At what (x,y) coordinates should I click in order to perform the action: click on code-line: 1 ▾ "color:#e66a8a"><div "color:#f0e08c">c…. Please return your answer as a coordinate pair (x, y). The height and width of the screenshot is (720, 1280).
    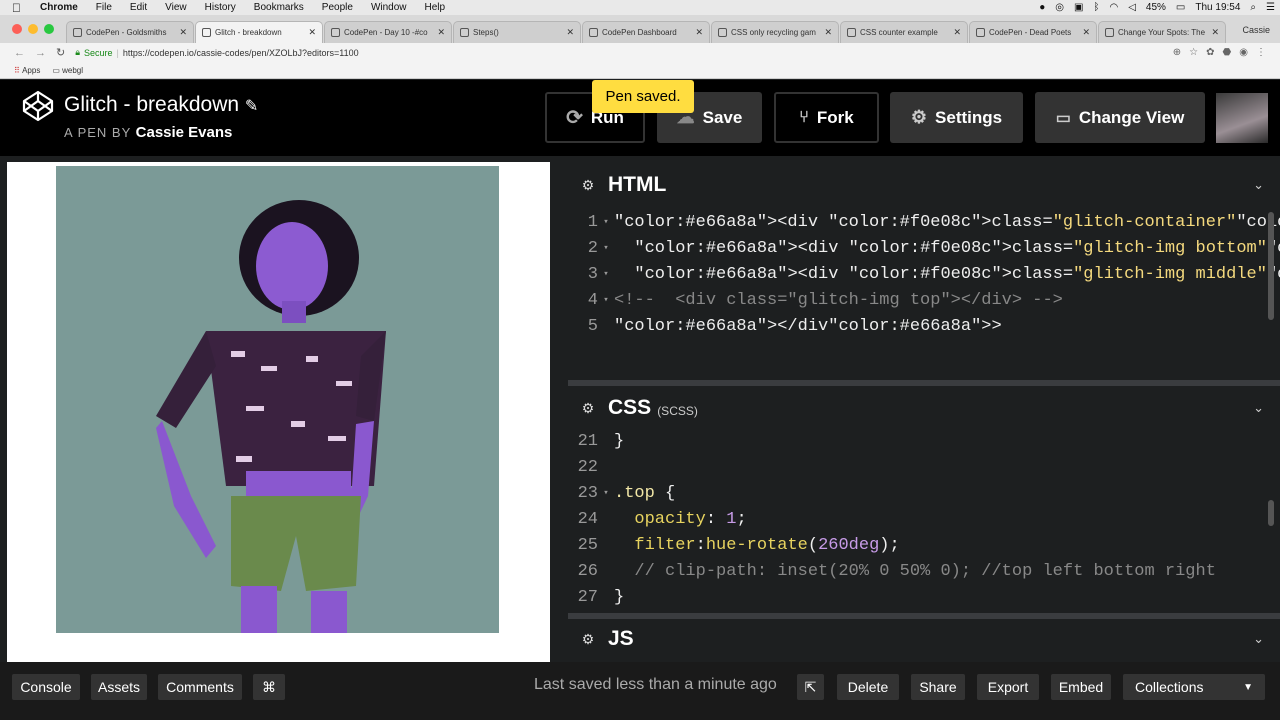
    Looking at the image, I should click on (924, 222).